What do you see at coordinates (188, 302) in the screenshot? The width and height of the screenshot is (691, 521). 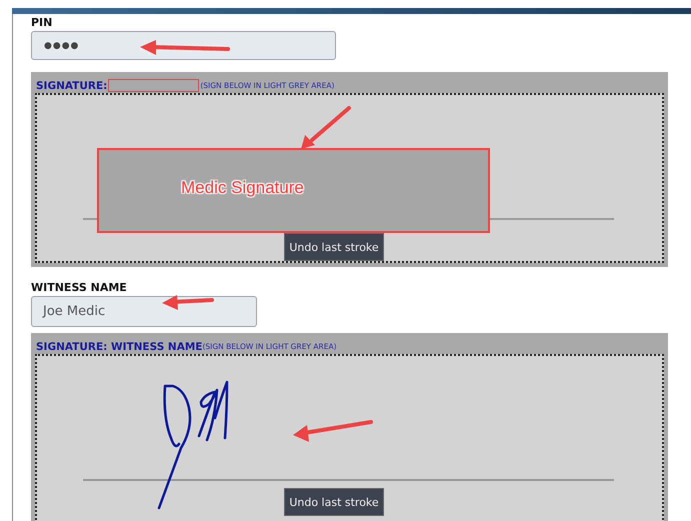 I see `arrow` at bounding box center [188, 302].